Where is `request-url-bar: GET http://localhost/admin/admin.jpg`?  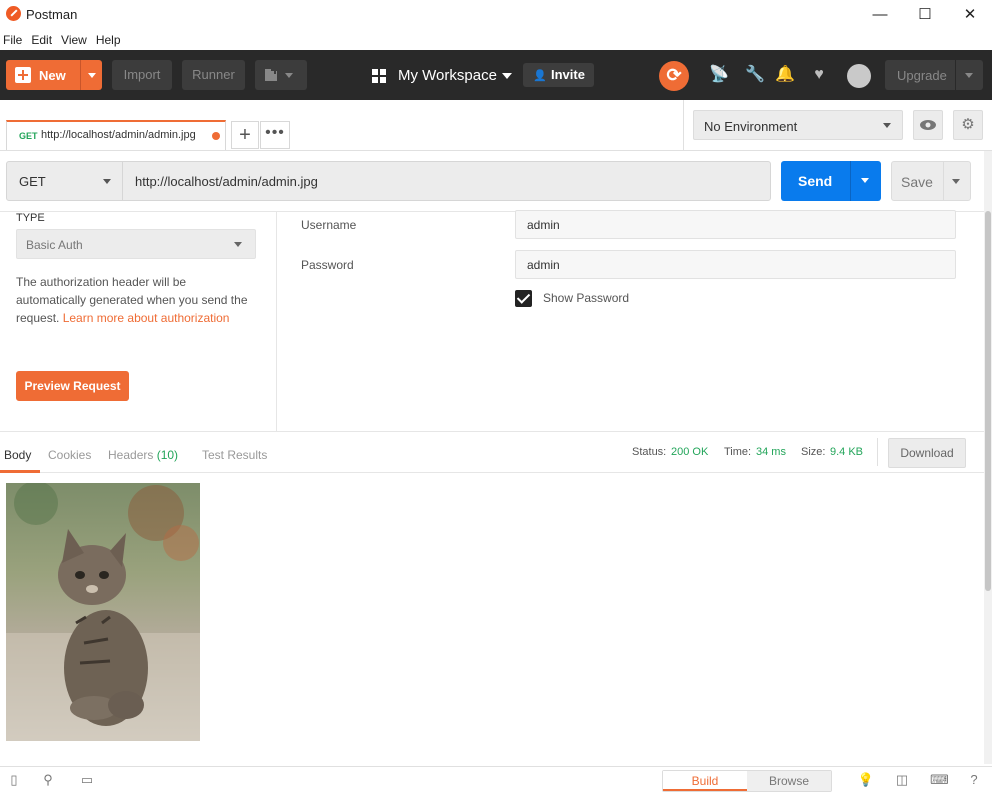 request-url-bar: GET http://localhost/admin/admin.jpg is located at coordinates (388, 181).